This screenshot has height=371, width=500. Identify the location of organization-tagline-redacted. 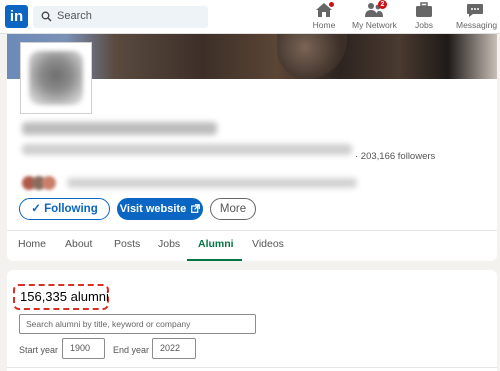
(187, 149).